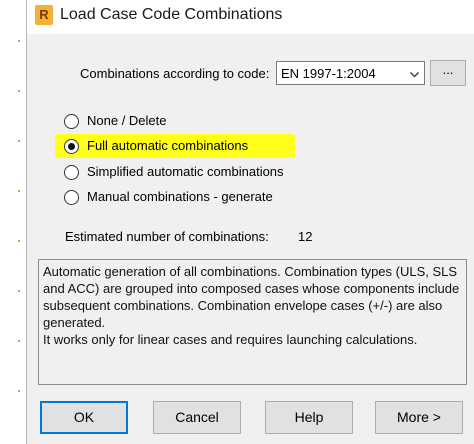  I want to click on ok-button: OK, so click(84, 417).